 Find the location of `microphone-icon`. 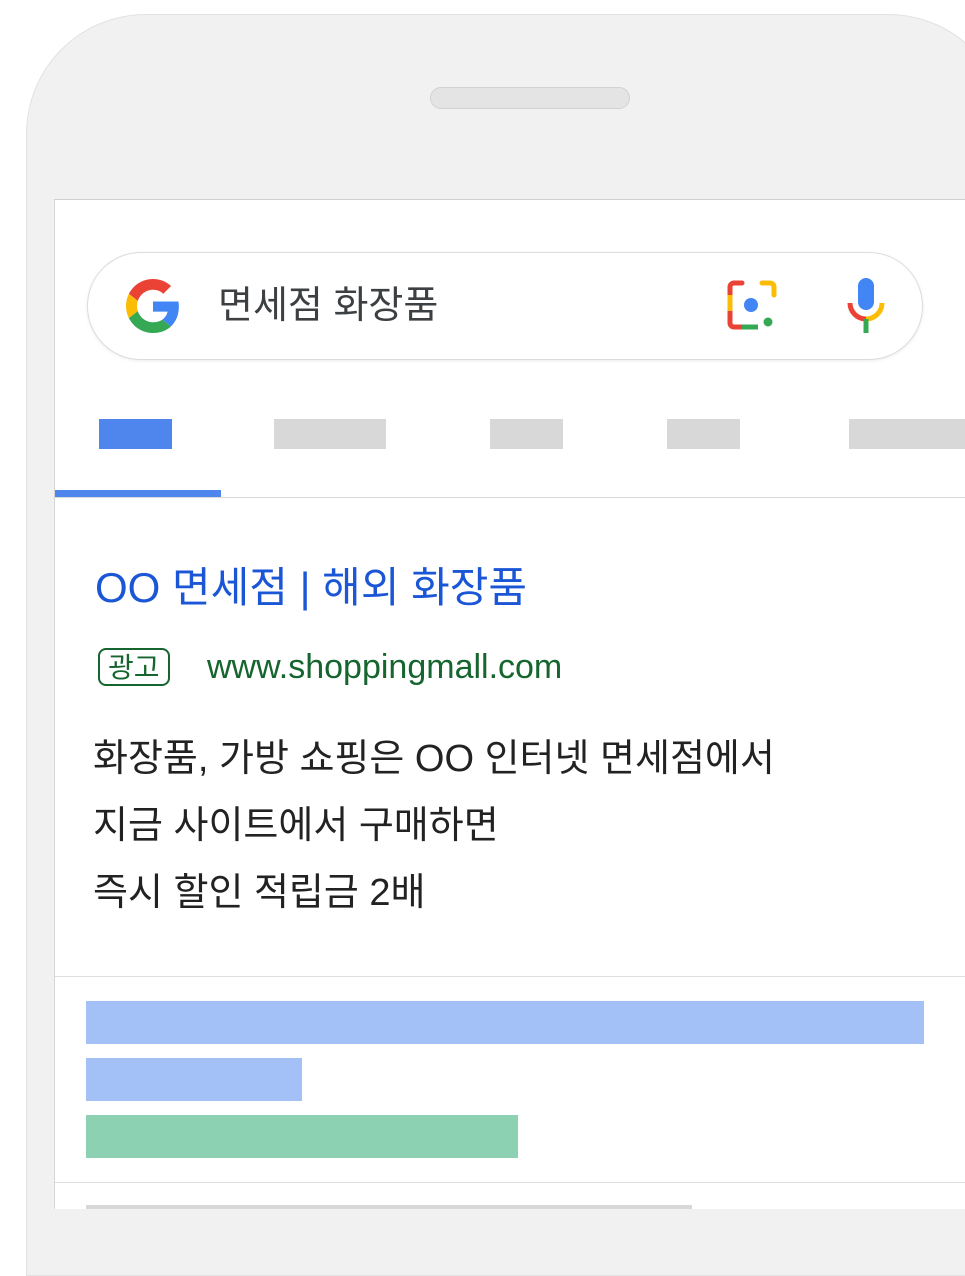

microphone-icon is located at coordinates (866, 306).